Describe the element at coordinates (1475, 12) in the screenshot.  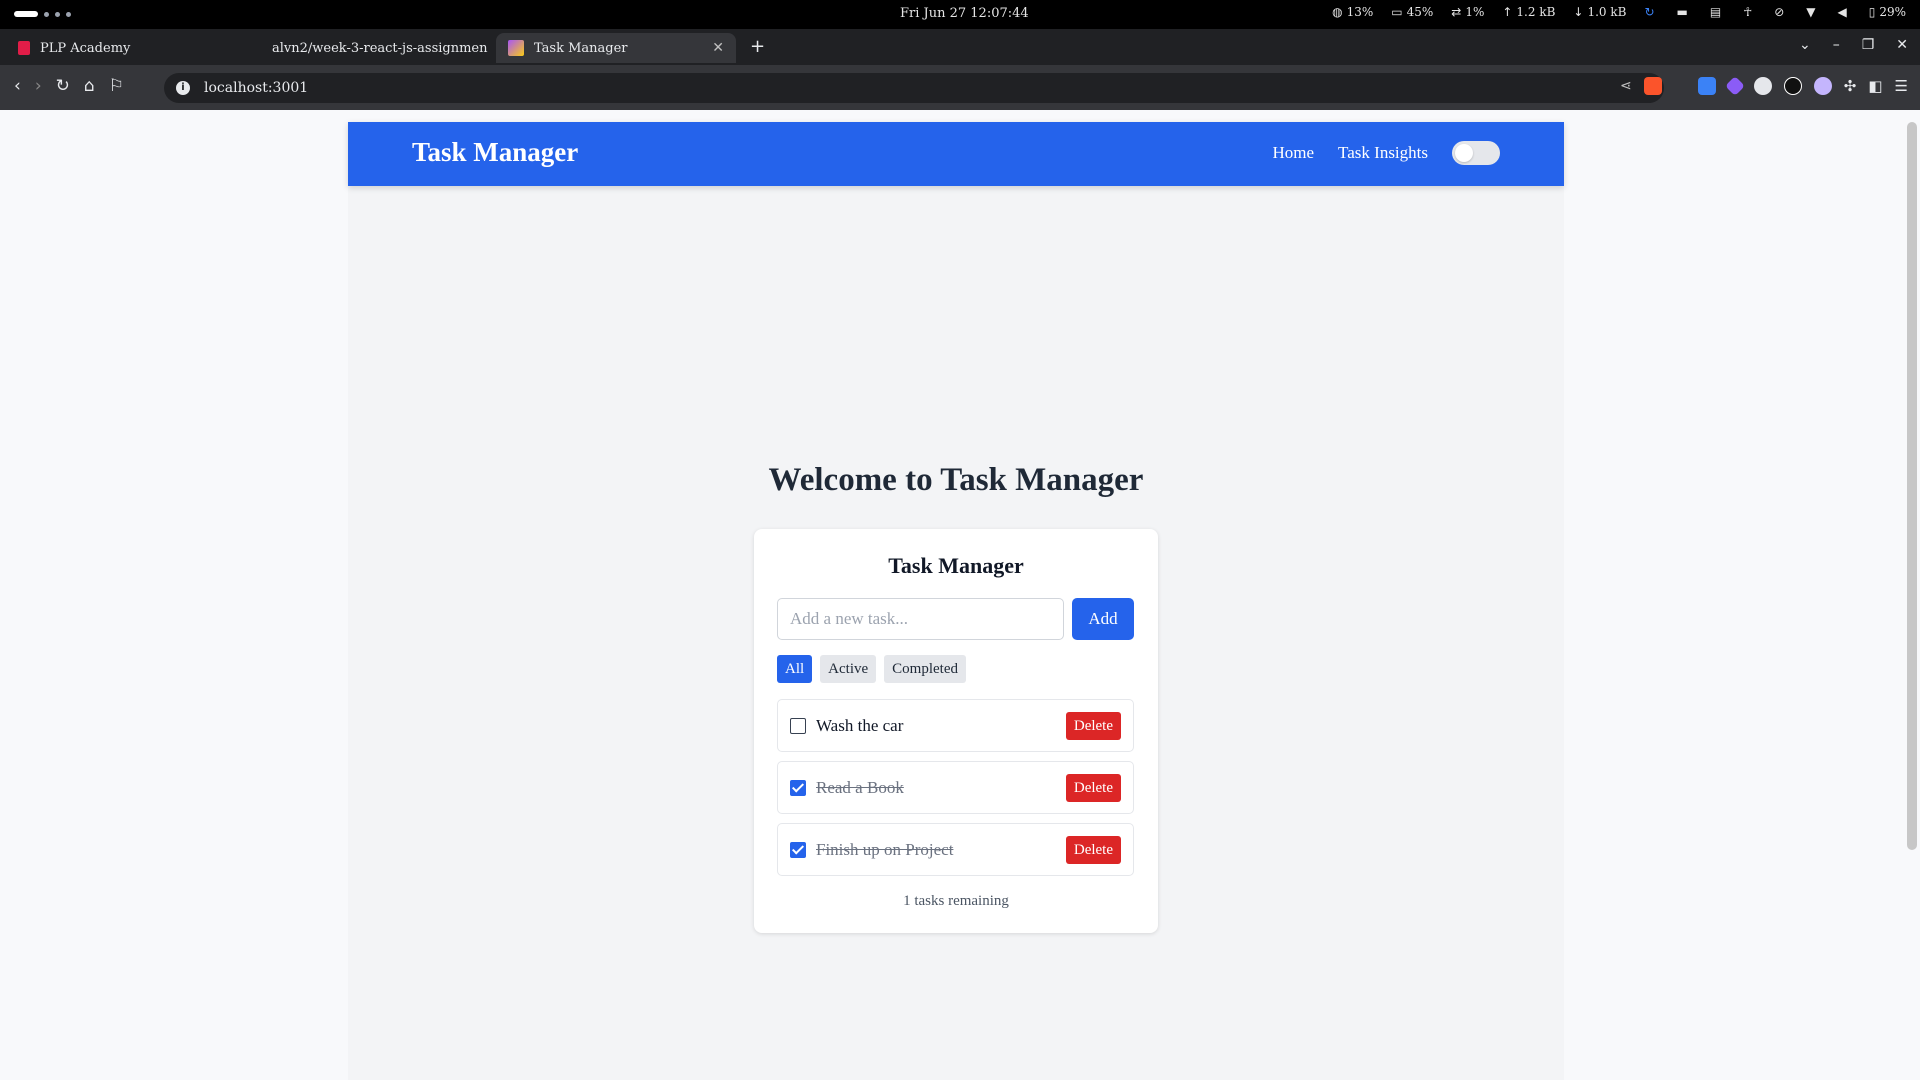
I see `swap-value: 1%` at that location.